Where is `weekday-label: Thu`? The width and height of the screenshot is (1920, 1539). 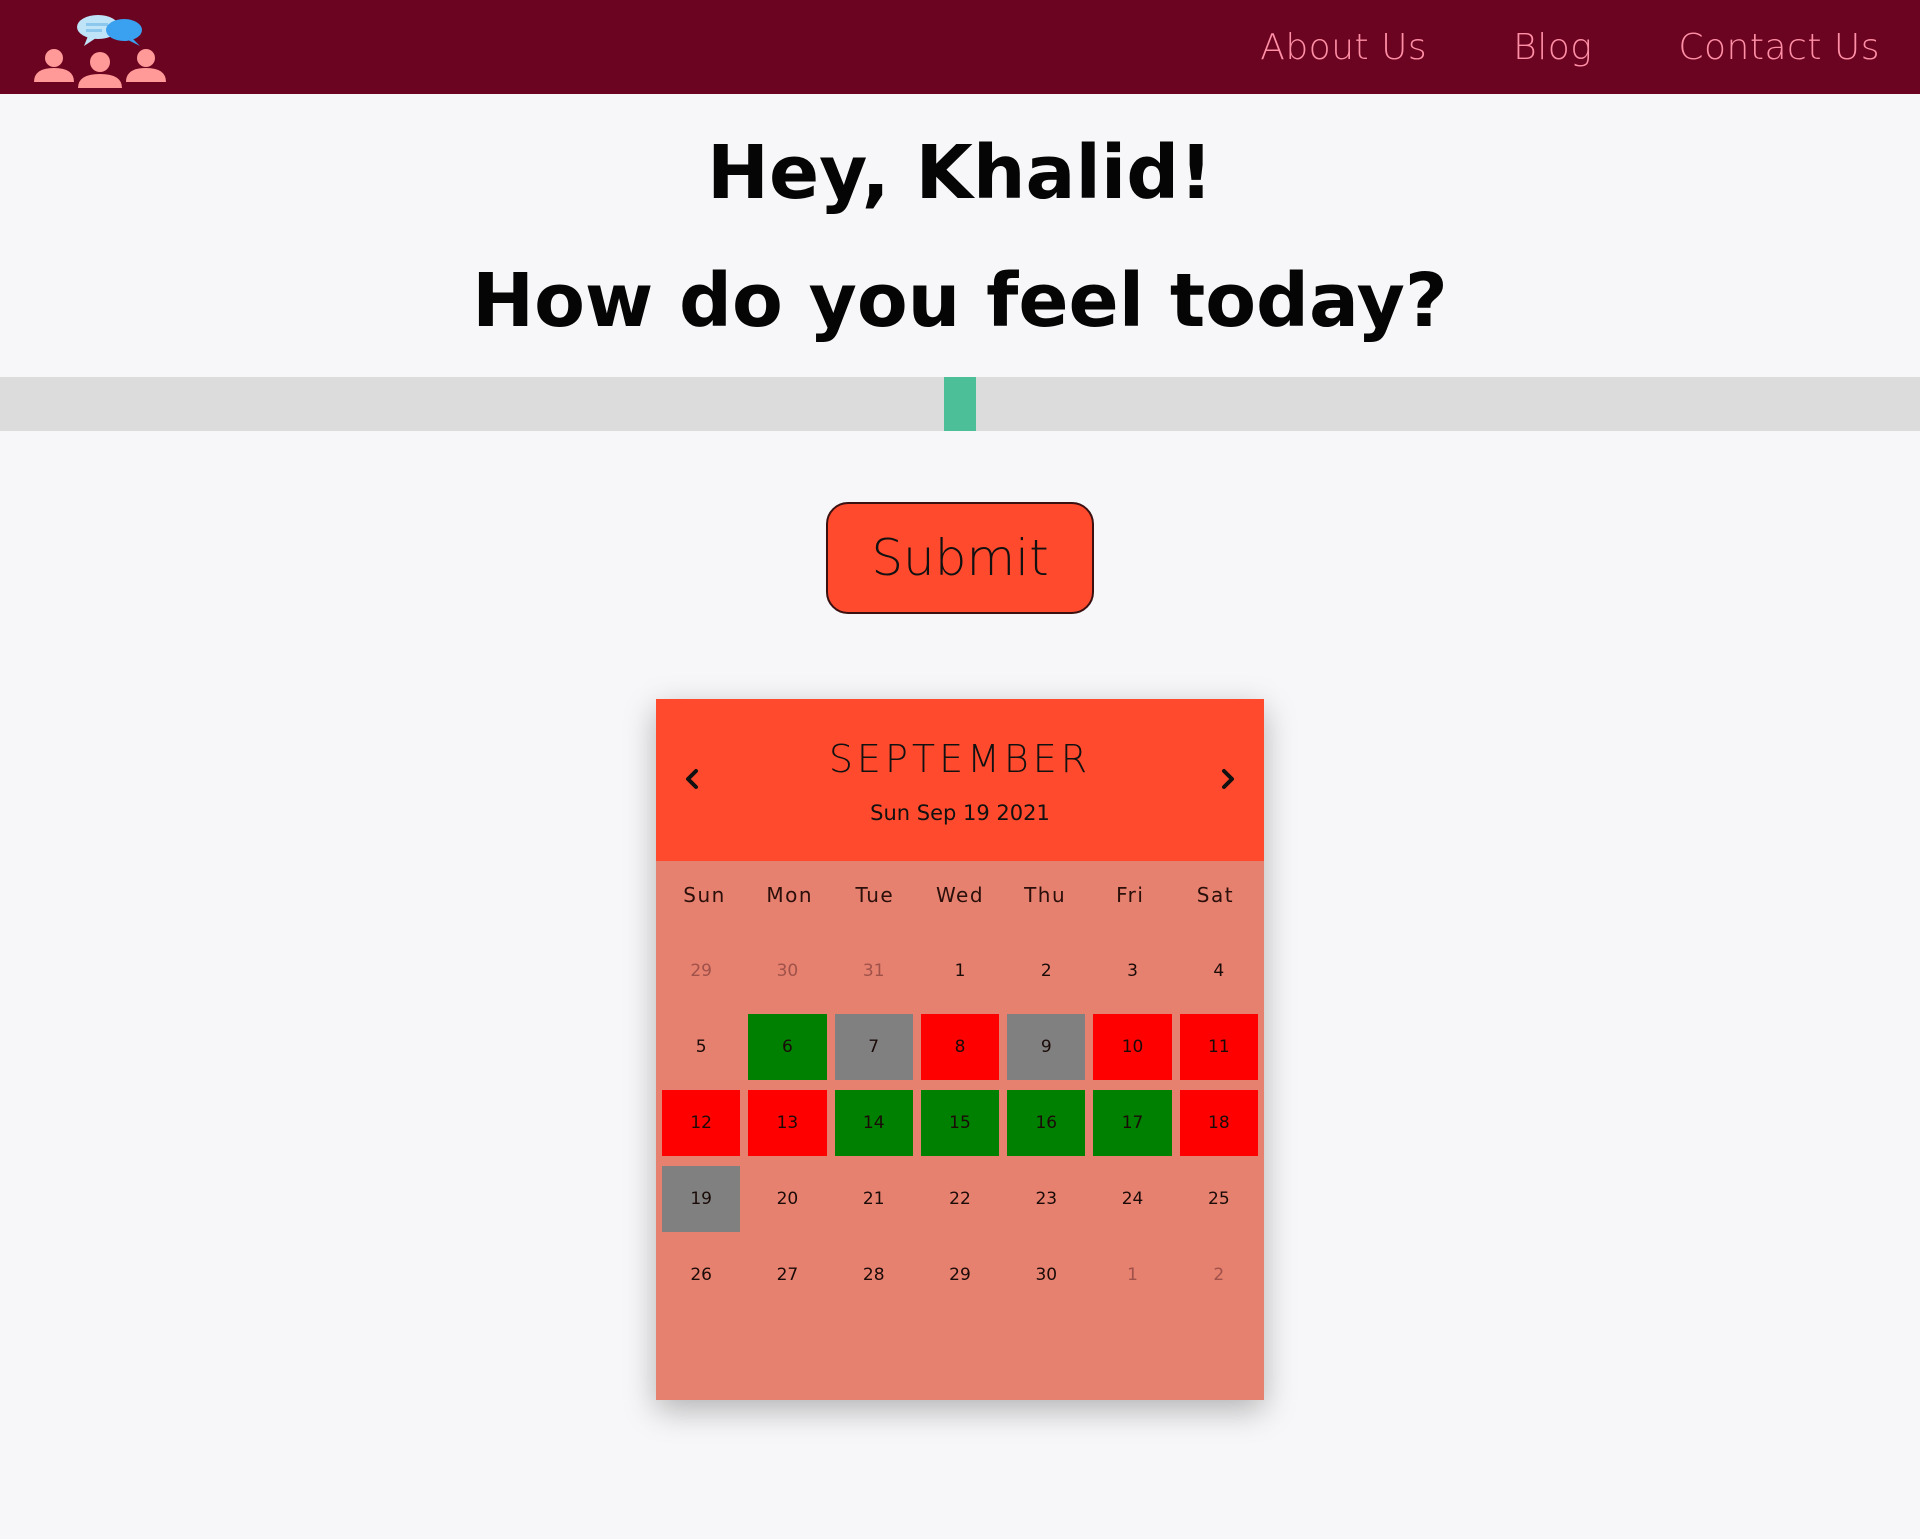
weekday-label: Thu is located at coordinates (1045, 895).